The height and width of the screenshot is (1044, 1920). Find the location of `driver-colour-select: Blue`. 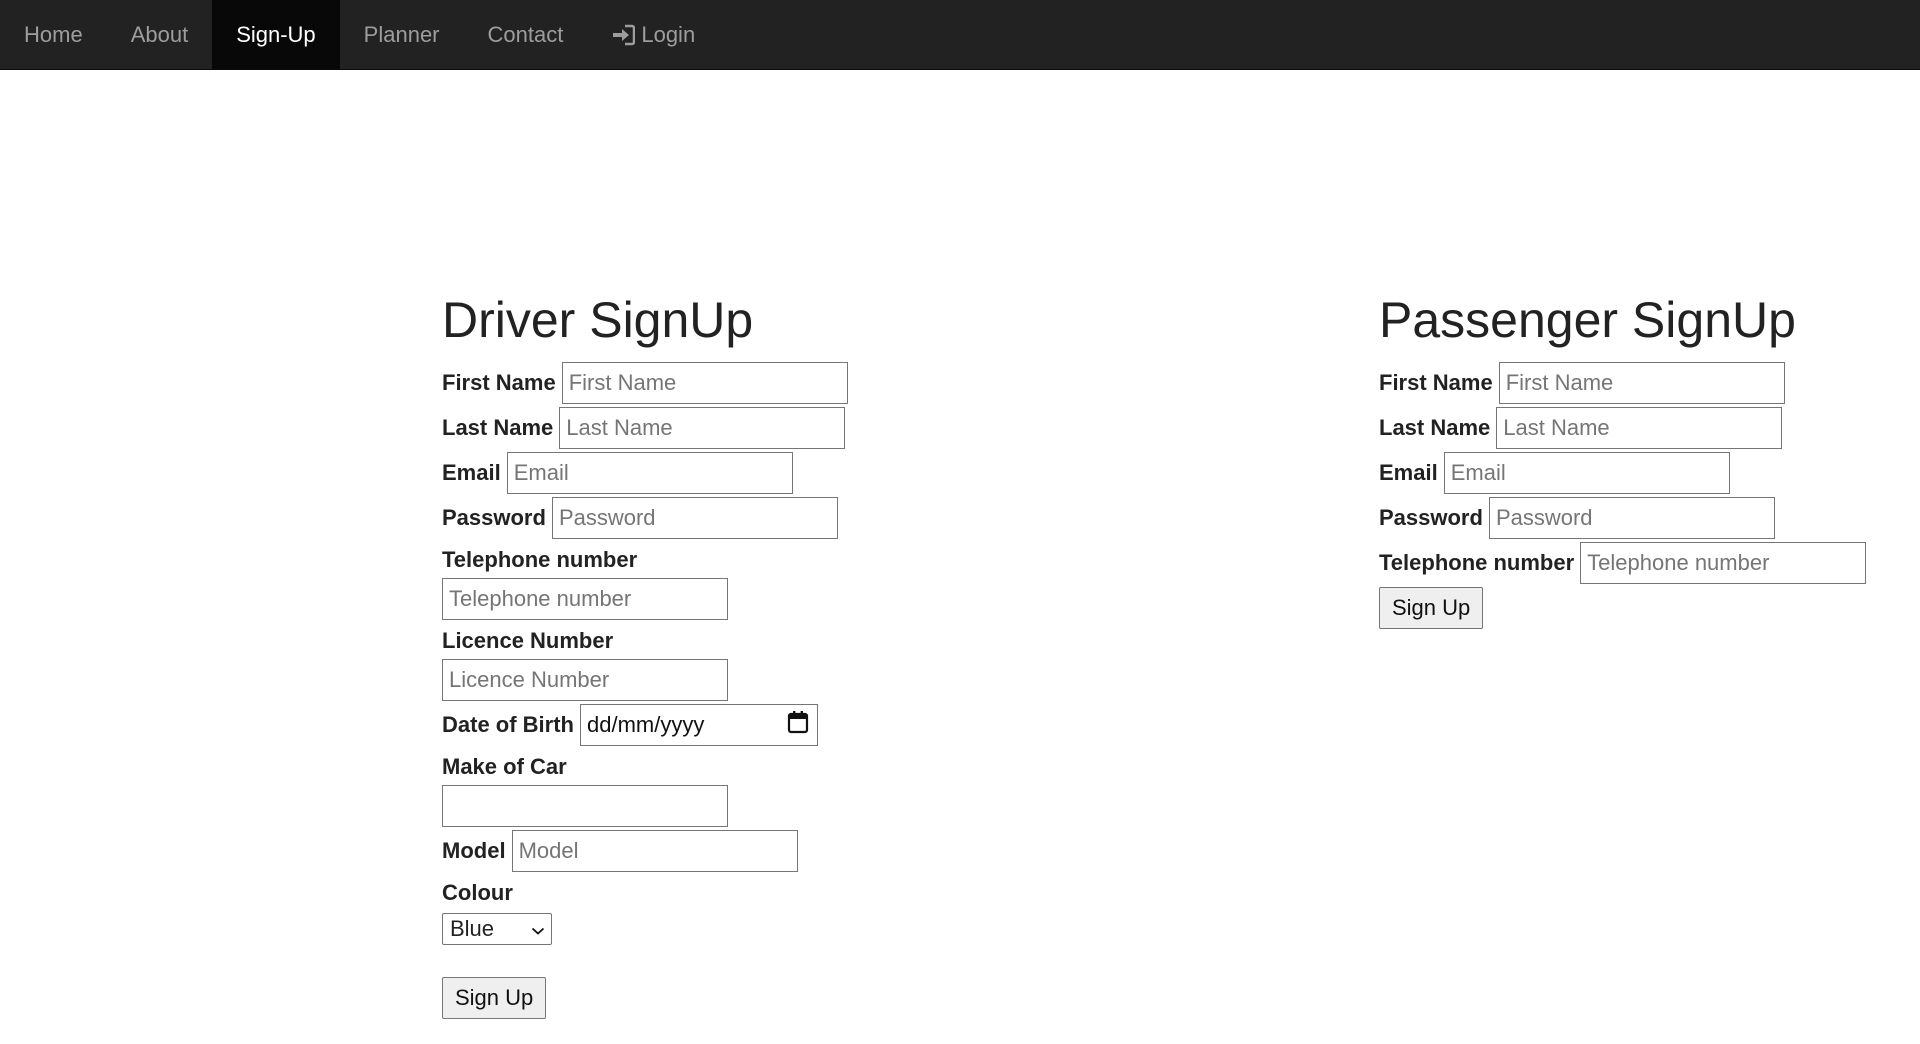

driver-colour-select: Blue is located at coordinates (497, 929).